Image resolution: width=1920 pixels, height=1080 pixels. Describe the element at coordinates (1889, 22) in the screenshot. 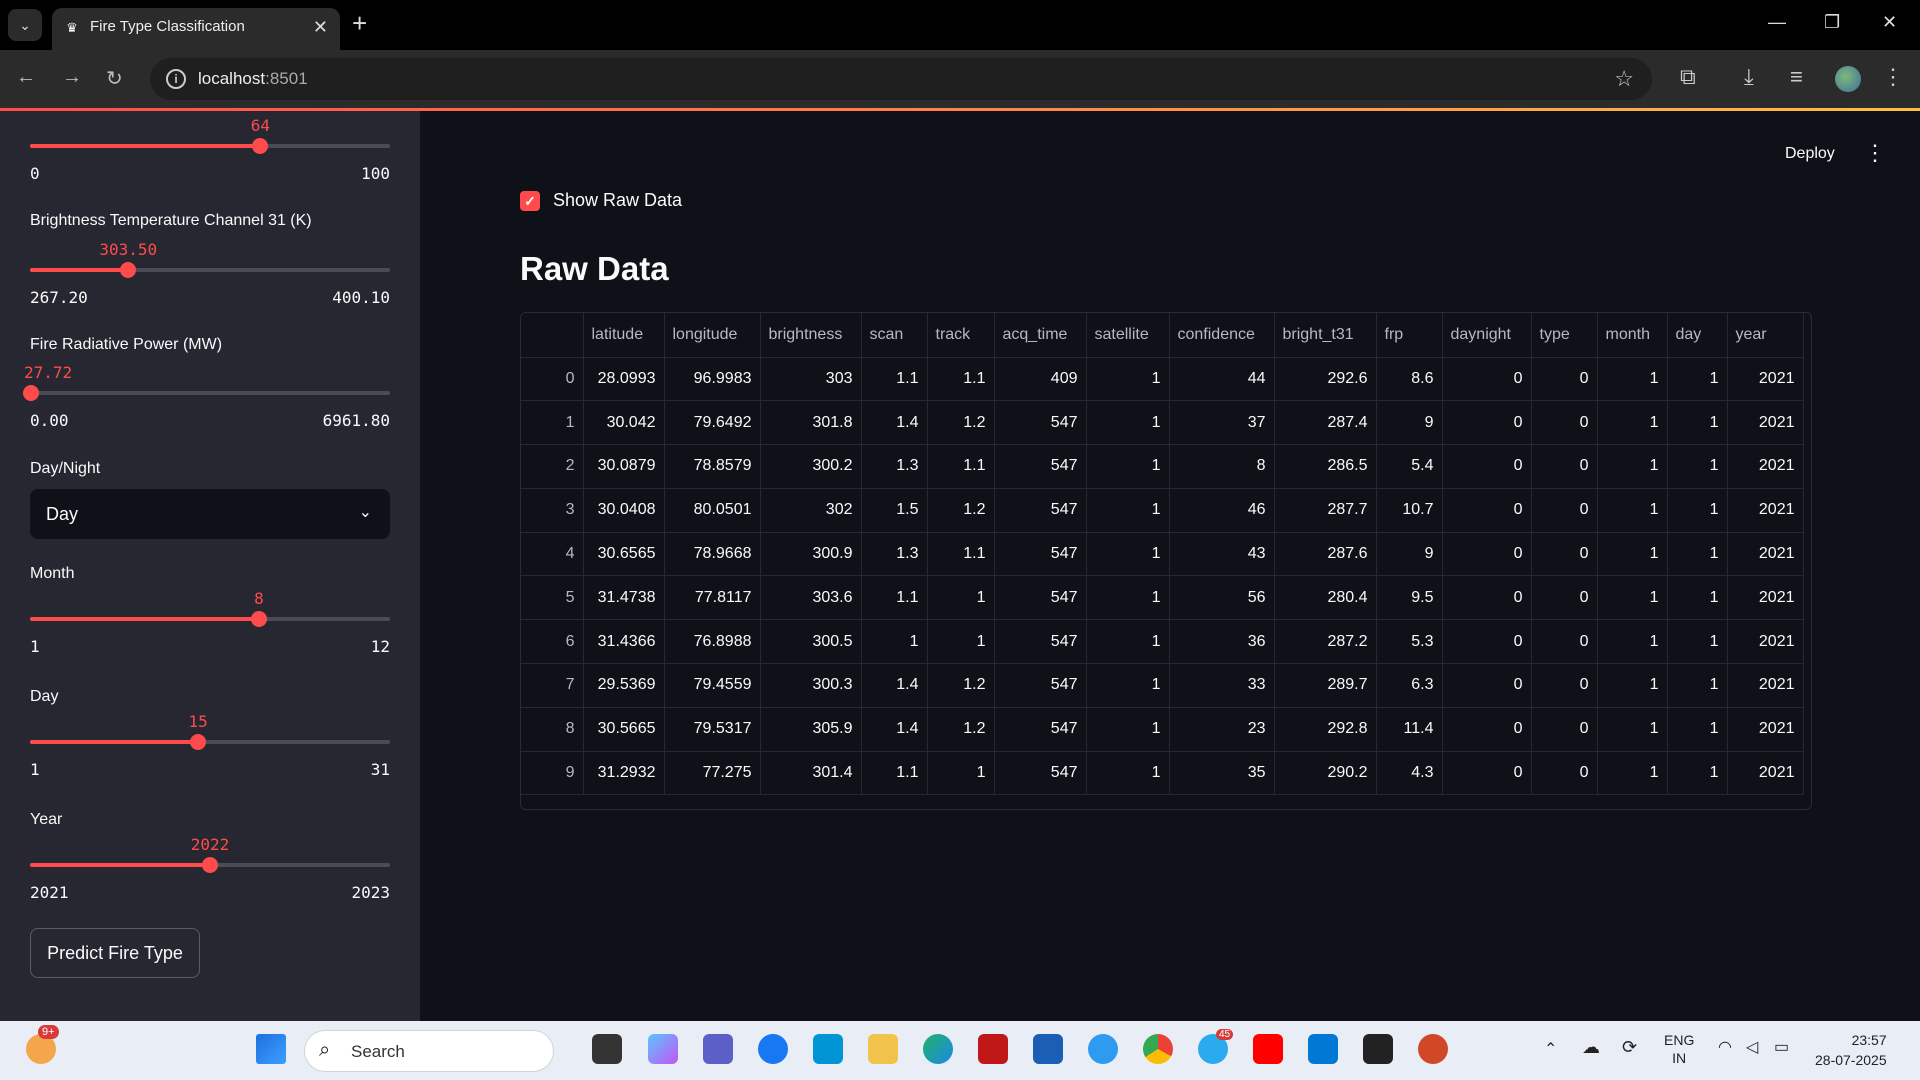

I see `close-window-icon: ✕` at that location.